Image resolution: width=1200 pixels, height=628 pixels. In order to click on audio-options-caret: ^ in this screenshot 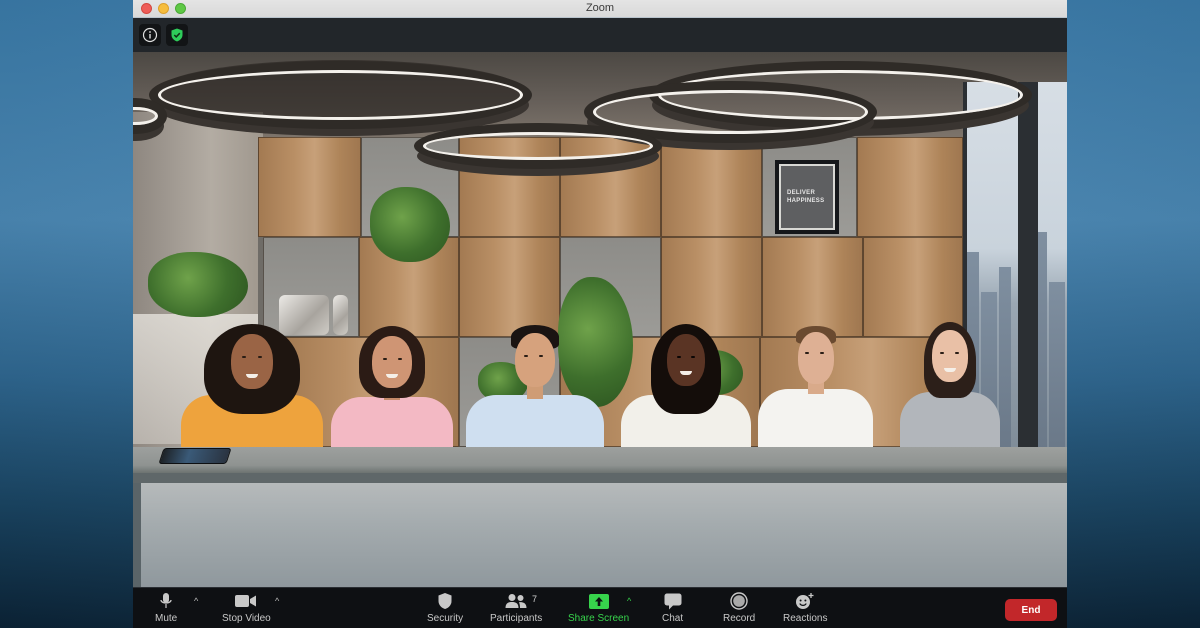, I will do `click(196, 601)`.